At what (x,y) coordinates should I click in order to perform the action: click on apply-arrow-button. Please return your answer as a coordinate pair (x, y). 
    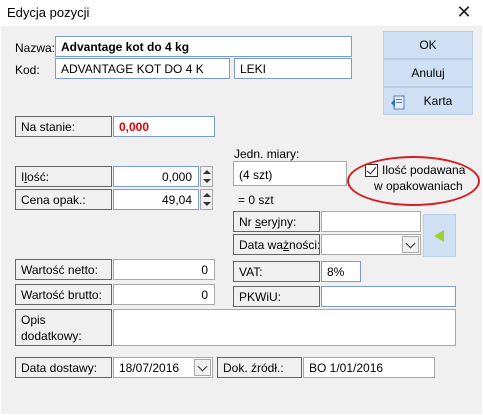
    Looking at the image, I should click on (439, 235).